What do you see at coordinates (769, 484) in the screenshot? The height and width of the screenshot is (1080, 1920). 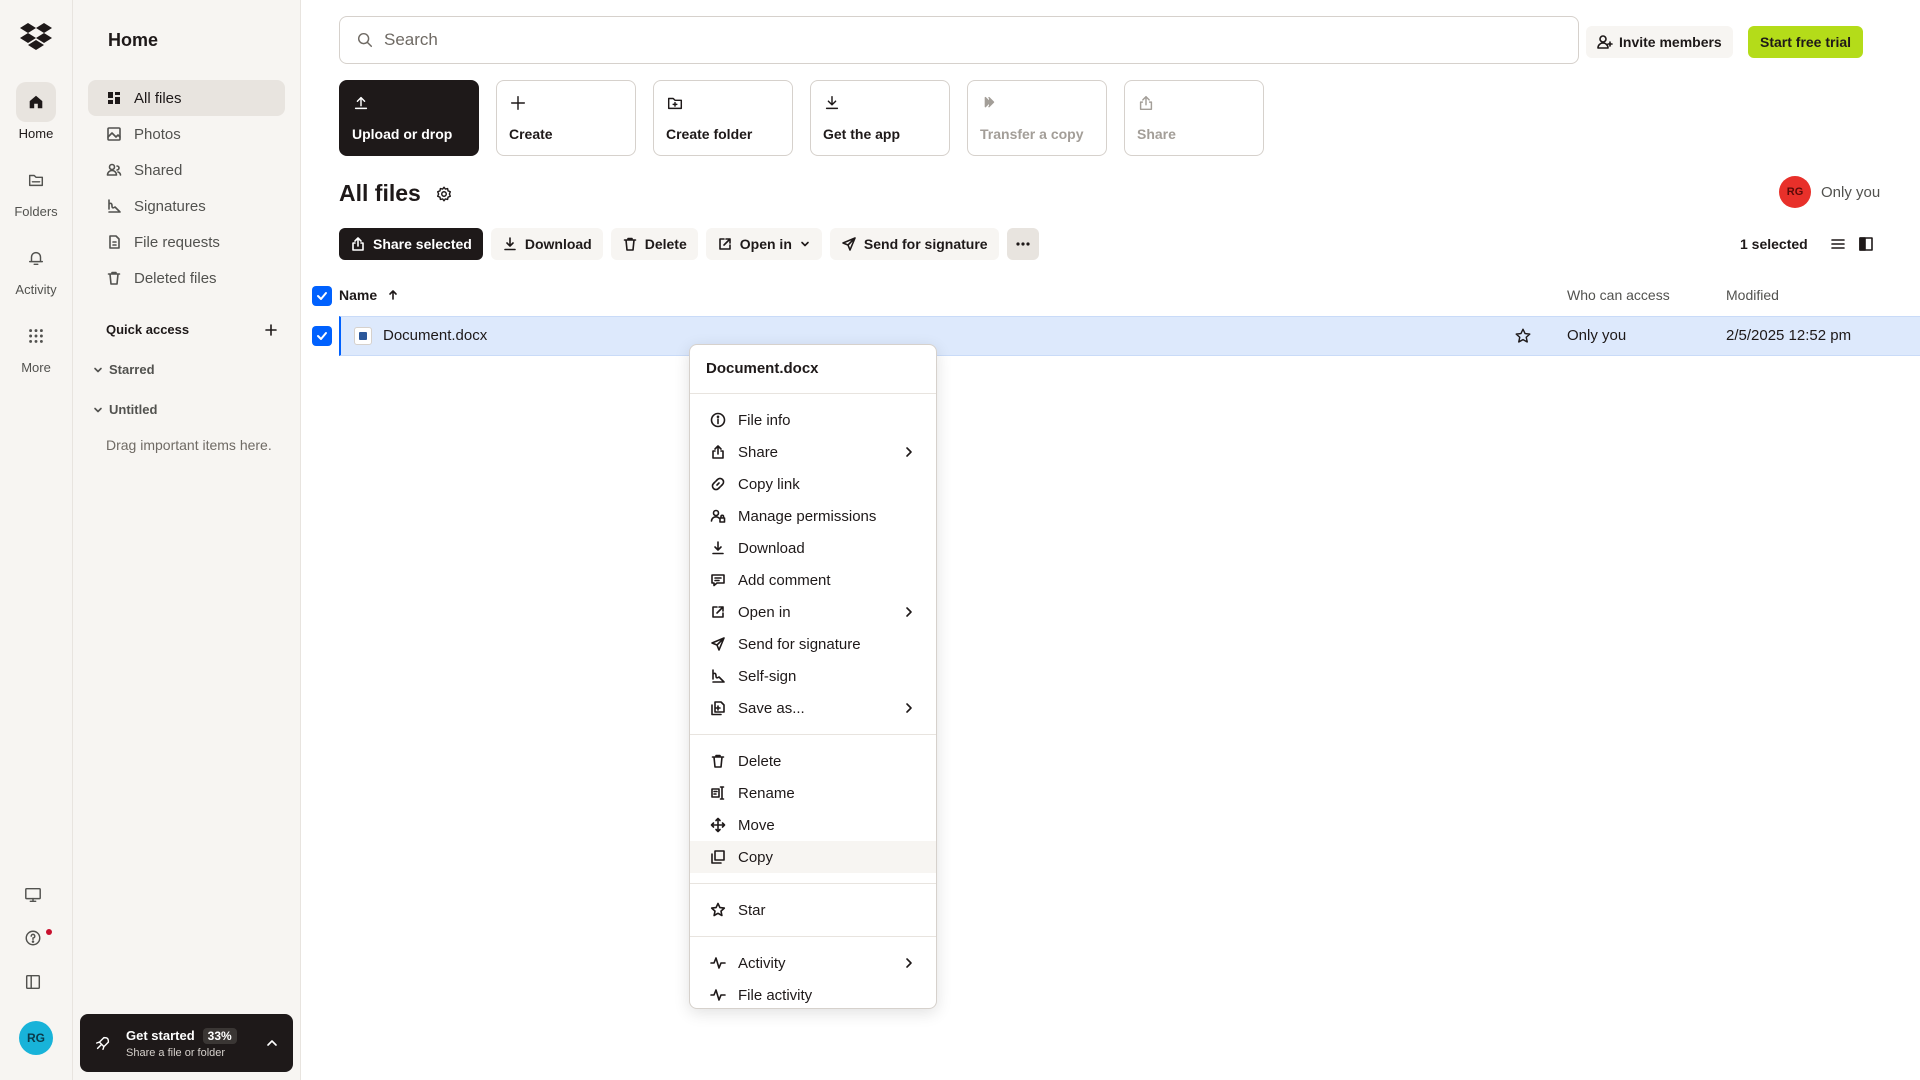 I see `menu-item-label: Copy link` at bounding box center [769, 484].